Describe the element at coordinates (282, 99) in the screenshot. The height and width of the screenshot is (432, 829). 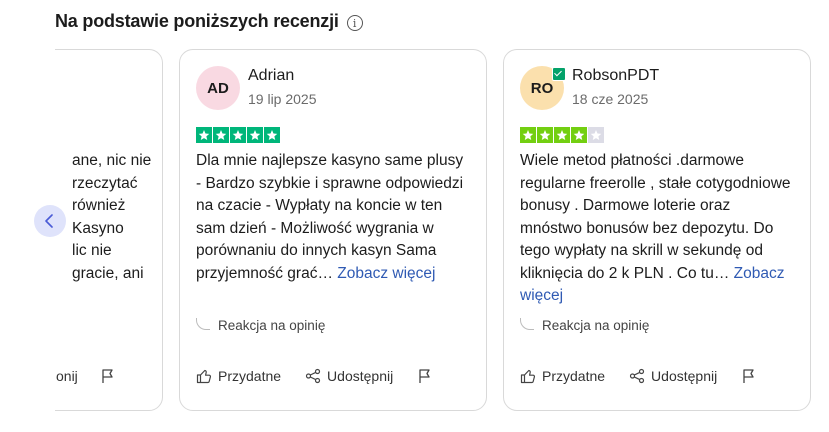
I see `review-date: 19 lip 2025` at that location.